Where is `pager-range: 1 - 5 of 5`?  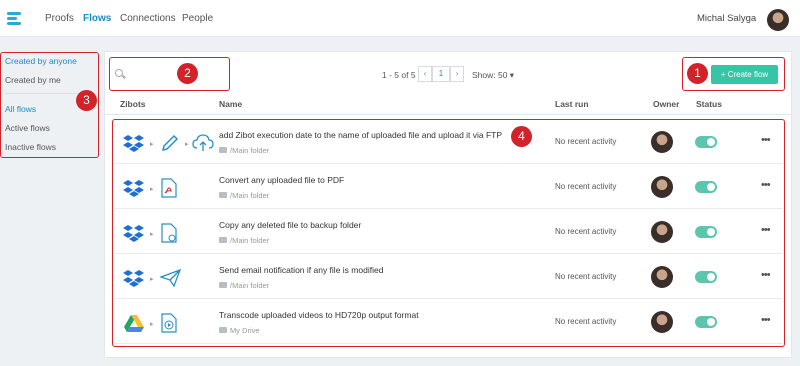 pager-range: 1 - 5 of 5 is located at coordinates (399, 75).